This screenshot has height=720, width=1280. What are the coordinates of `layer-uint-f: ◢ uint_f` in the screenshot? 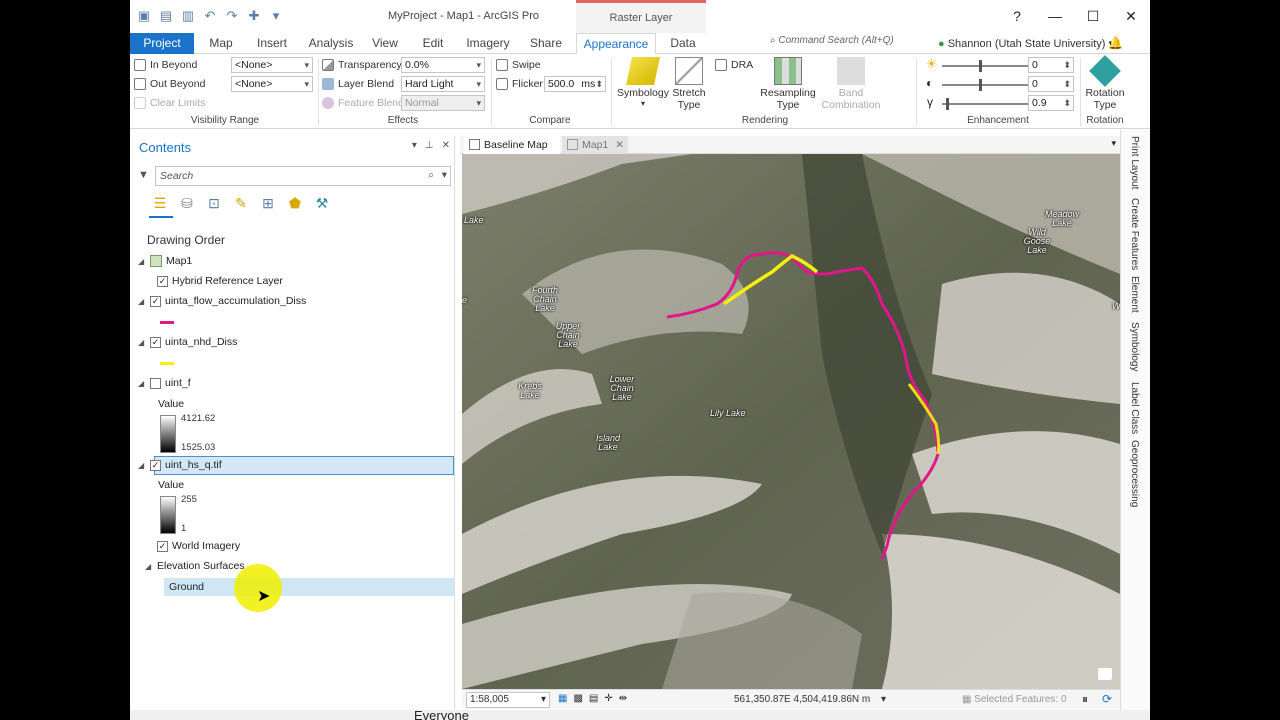 It's located at (164, 383).